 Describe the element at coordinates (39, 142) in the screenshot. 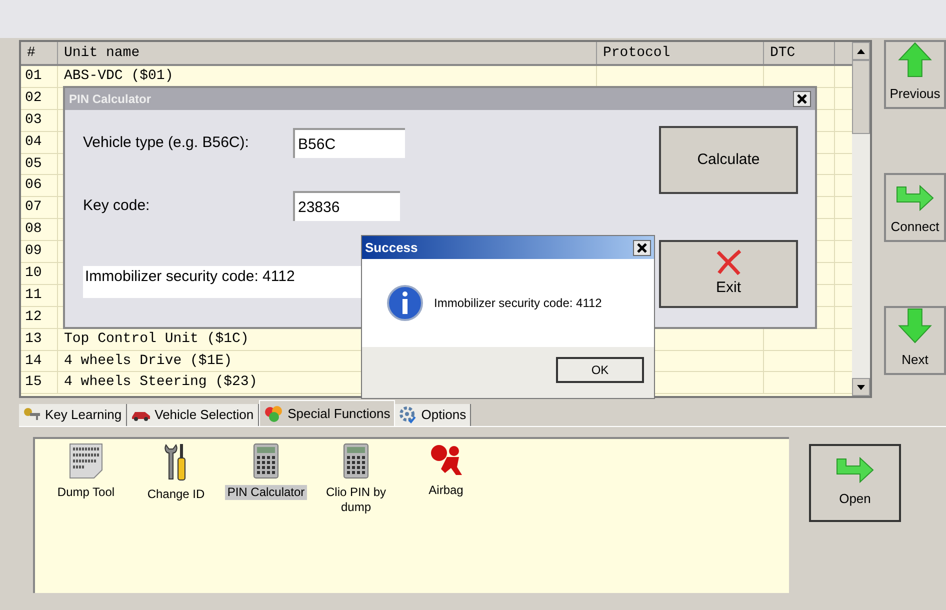

I see `row-number: 04` at that location.